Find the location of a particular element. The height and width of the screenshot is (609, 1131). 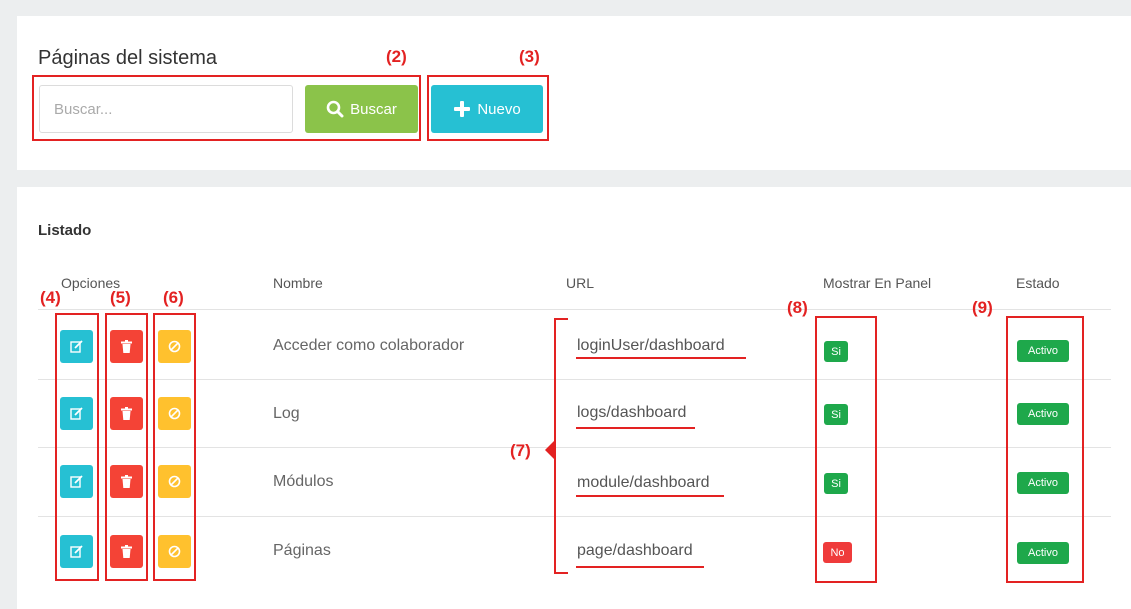

column-header-url: URL is located at coordinates (580, 283).